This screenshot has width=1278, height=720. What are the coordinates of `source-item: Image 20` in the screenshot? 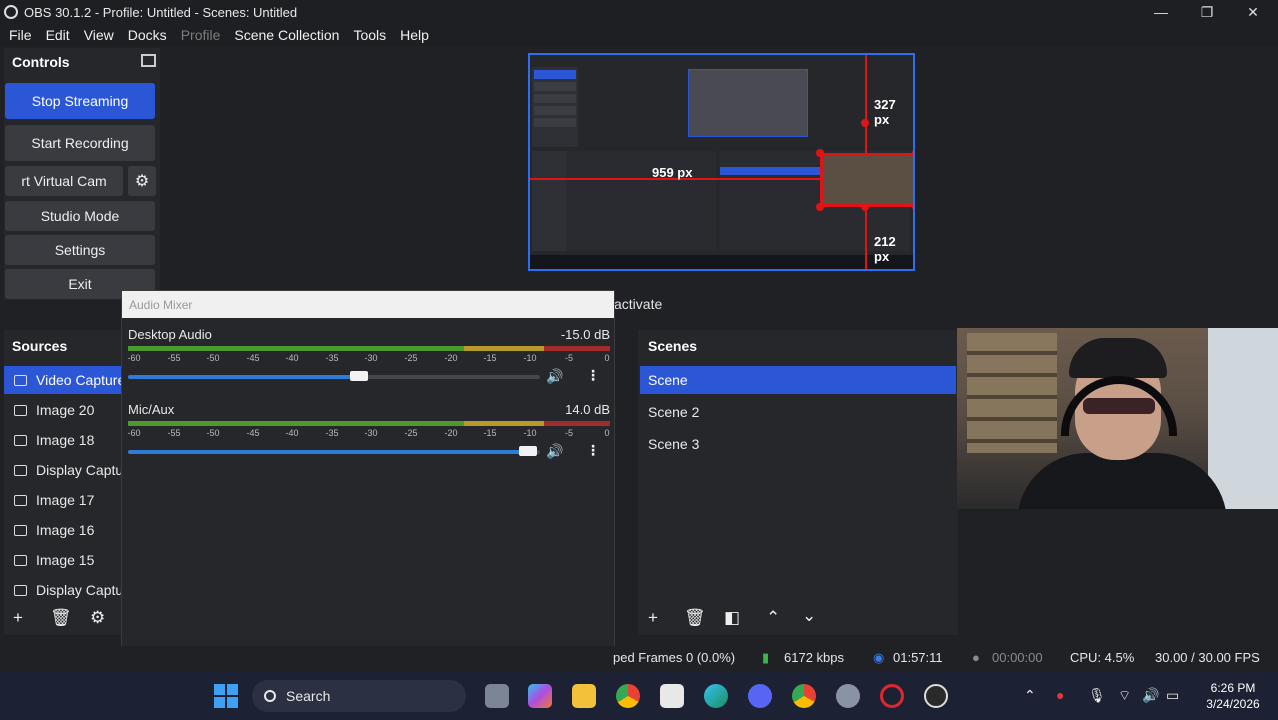 It's located at (63, 410).